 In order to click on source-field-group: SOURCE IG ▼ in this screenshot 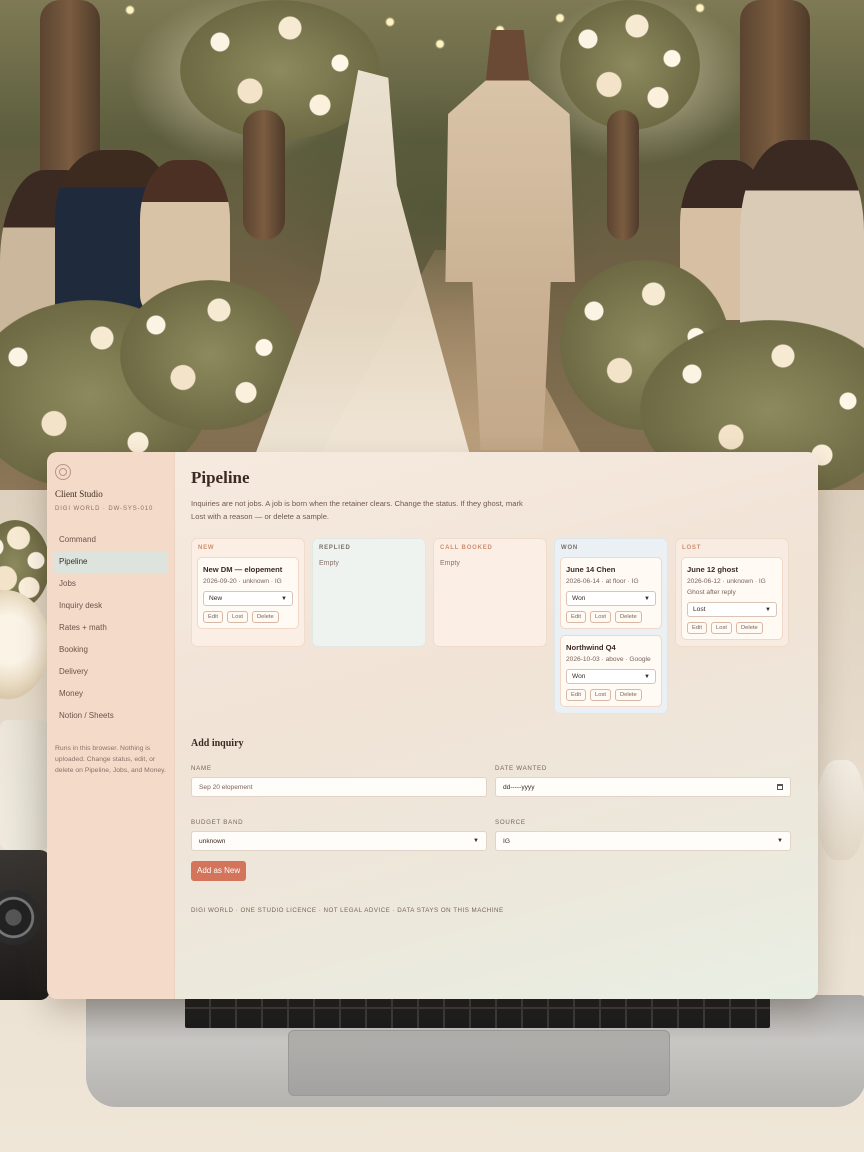, I will do `click(643, 835)`.